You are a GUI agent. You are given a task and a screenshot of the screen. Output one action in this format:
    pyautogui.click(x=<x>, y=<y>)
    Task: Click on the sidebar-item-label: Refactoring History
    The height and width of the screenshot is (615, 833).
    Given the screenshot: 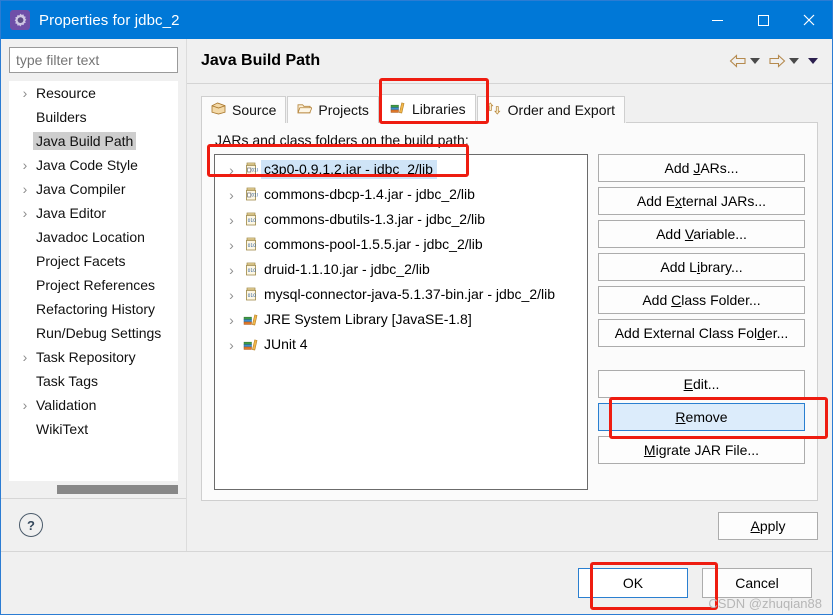 What is the action you would take?
    pyautogui.click(x=96, y=309)
    